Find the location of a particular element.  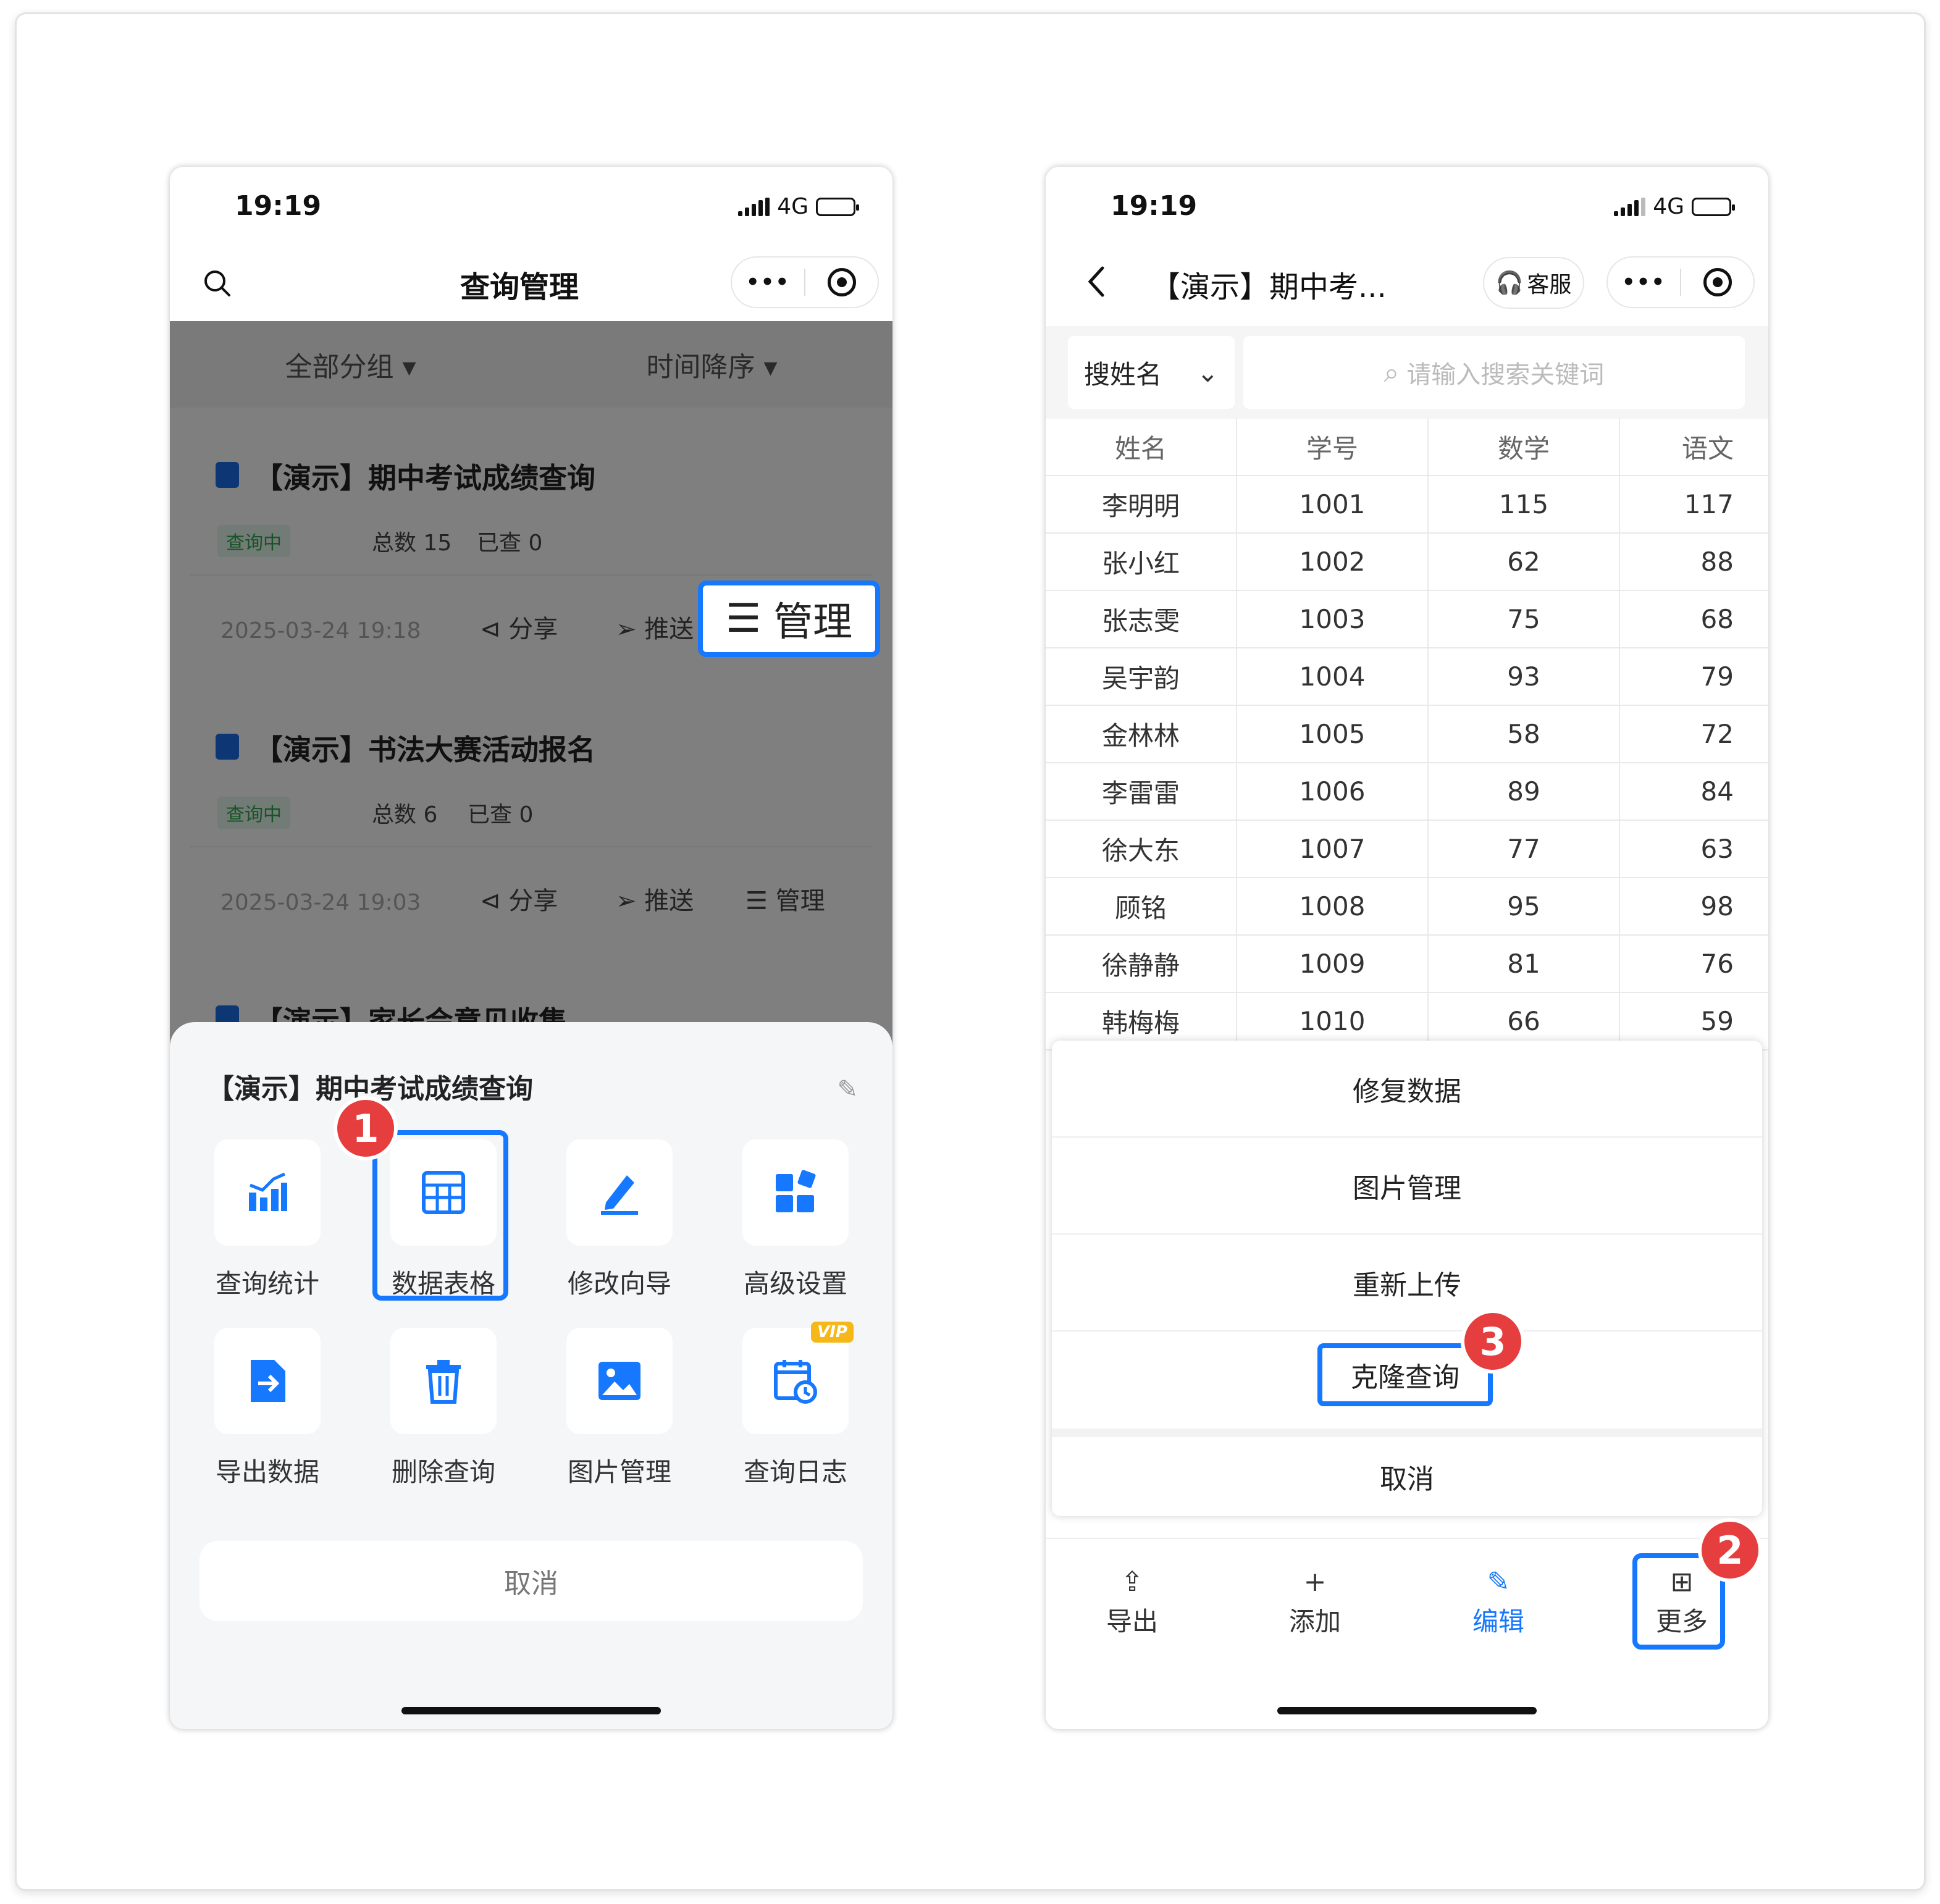

table-row: 李明明 1001 115 117 is located at coordinates (1407, 505).